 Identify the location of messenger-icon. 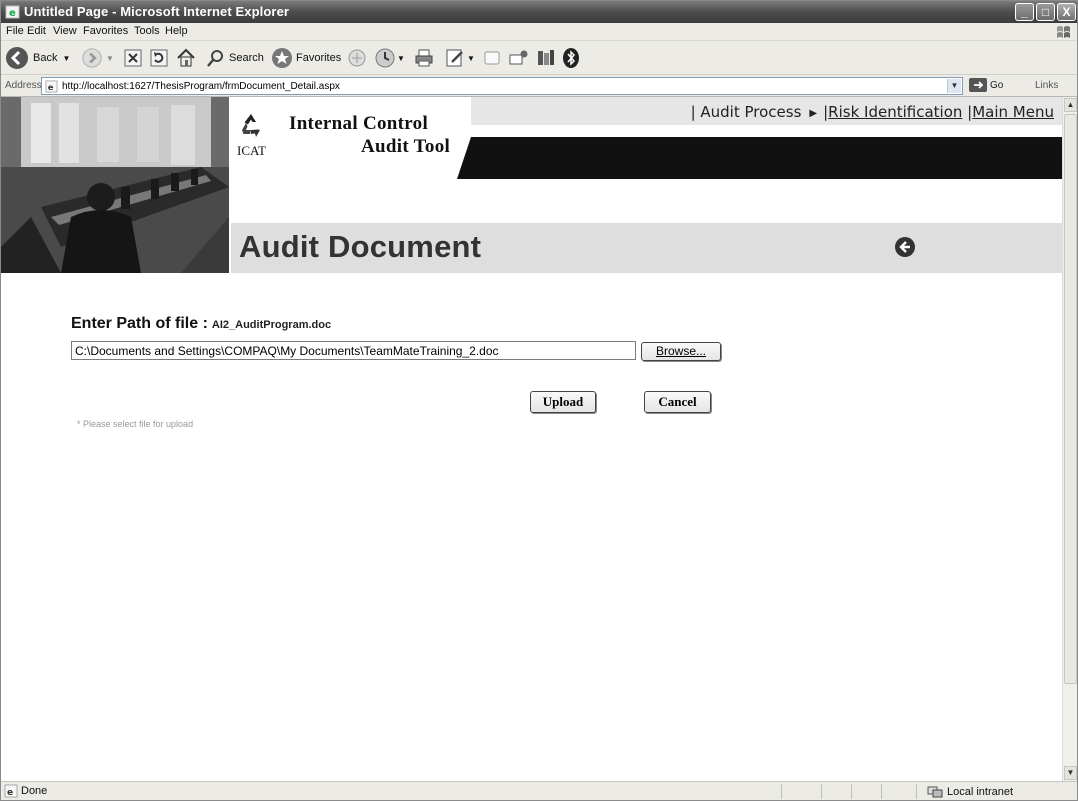
(518, 57).